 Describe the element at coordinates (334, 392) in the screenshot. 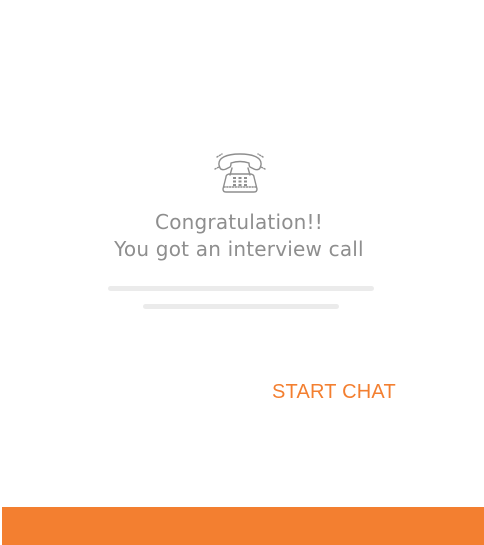

I see `start-chat-button: START CHAT` at that location.